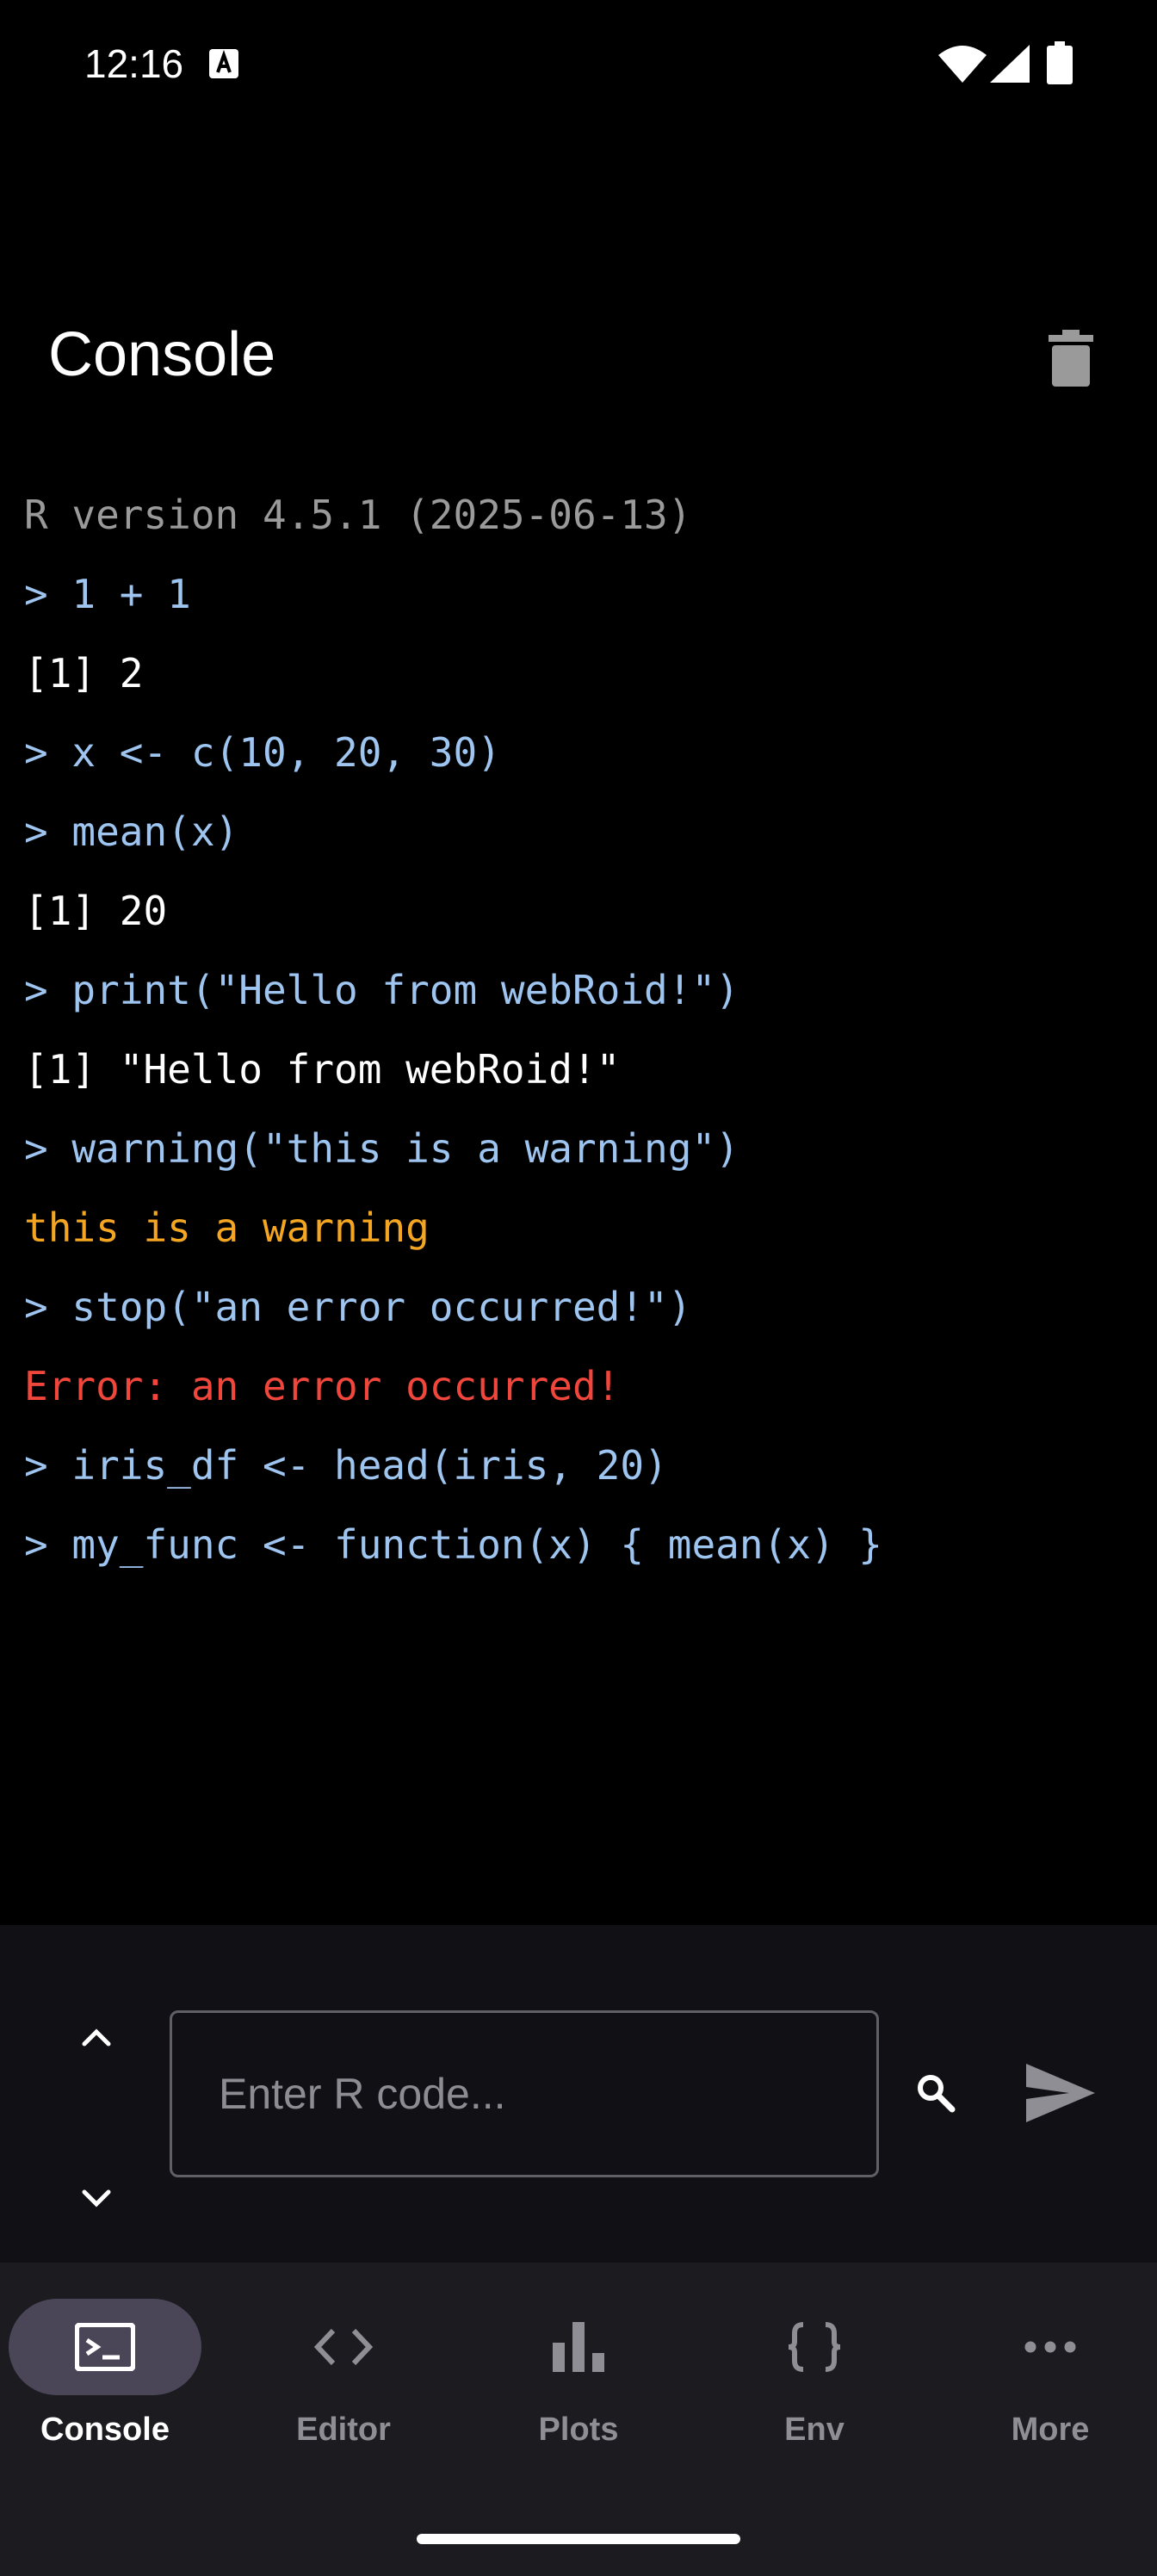 This screenshot has height=2576, width=1157. Describe the element at coordinates (223, 64) in the screenshot. I see `a-notification-icon` at that location.